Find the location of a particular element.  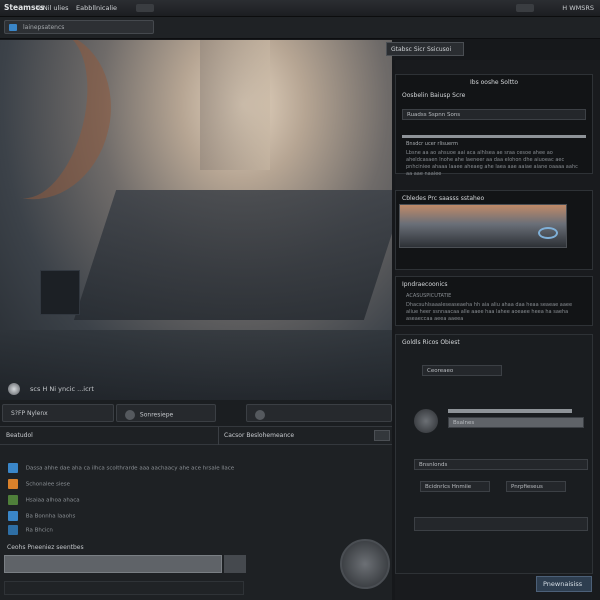

lower-panel-title: Beatudol is located at coordinates (19, 435).